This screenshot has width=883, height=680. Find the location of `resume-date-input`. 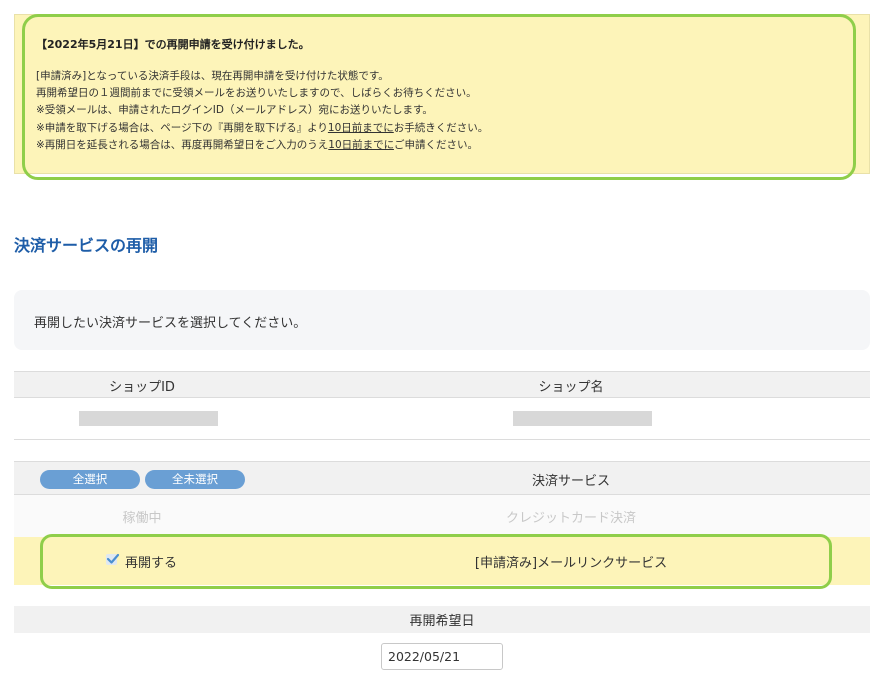

resume-date-input is located at coordinates (442, 656).